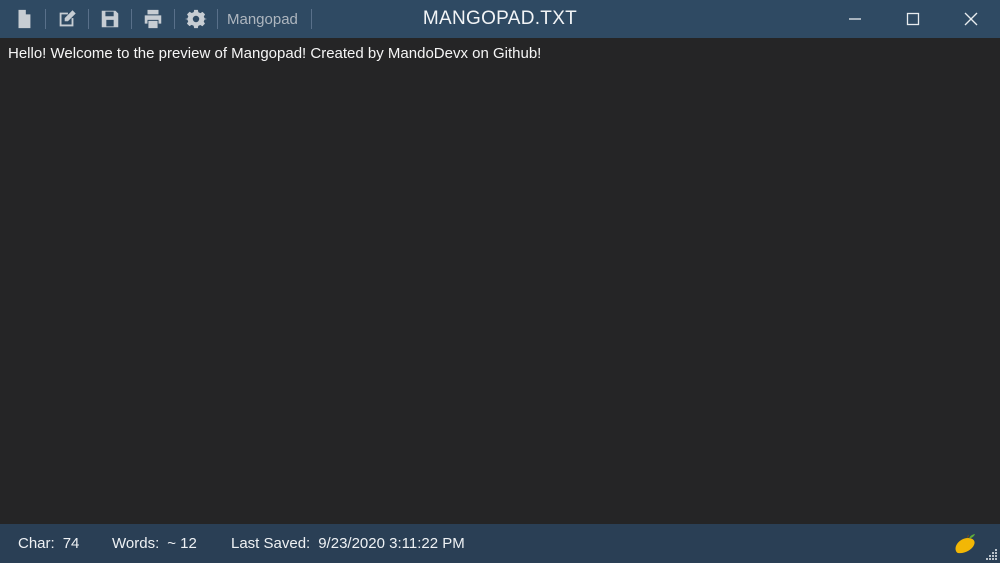 This screenshot has width=1000, height=563. I want to click on save-icon, so click(110, 19).